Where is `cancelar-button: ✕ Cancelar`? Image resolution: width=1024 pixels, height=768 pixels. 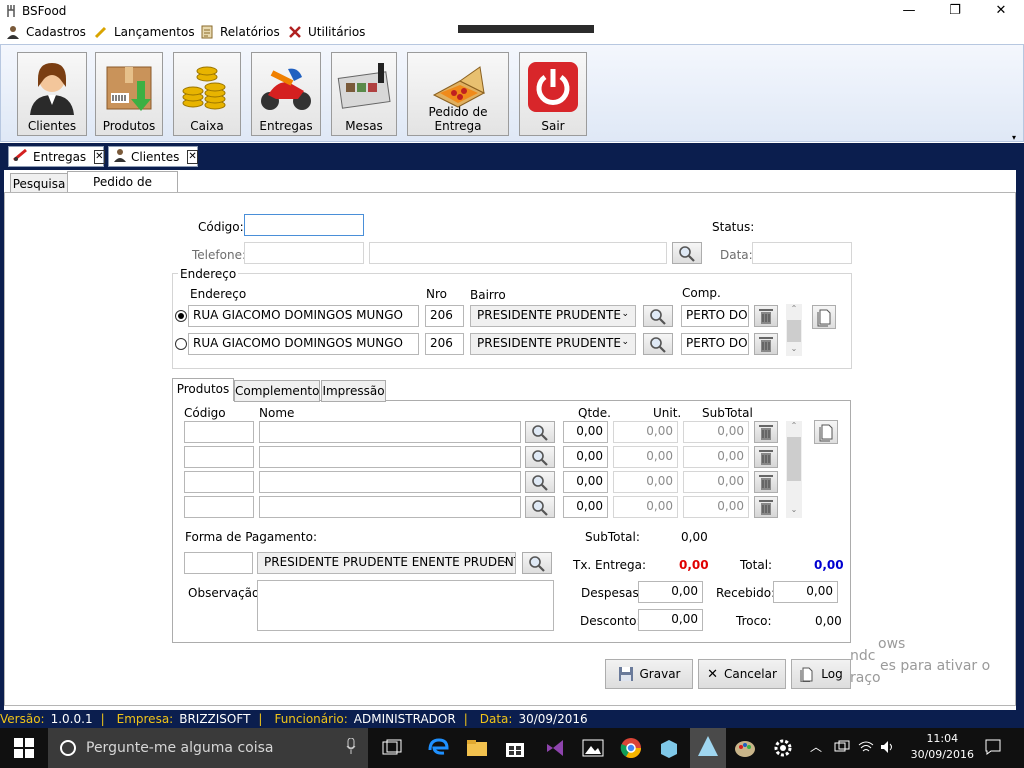 cancelar-button: ✕ Cancelar is located at coordinates (742, 674).